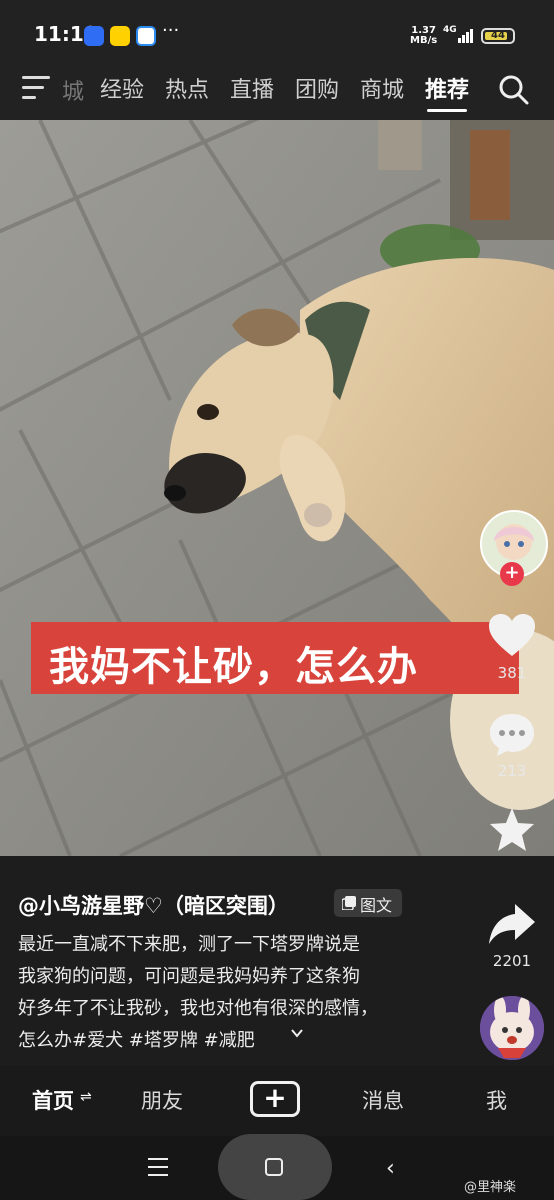 This screenshot has width=554, height=1200. Describe the element at coordinates (512, 961) in the screenshot. I see `share-count: 2201` at that location.